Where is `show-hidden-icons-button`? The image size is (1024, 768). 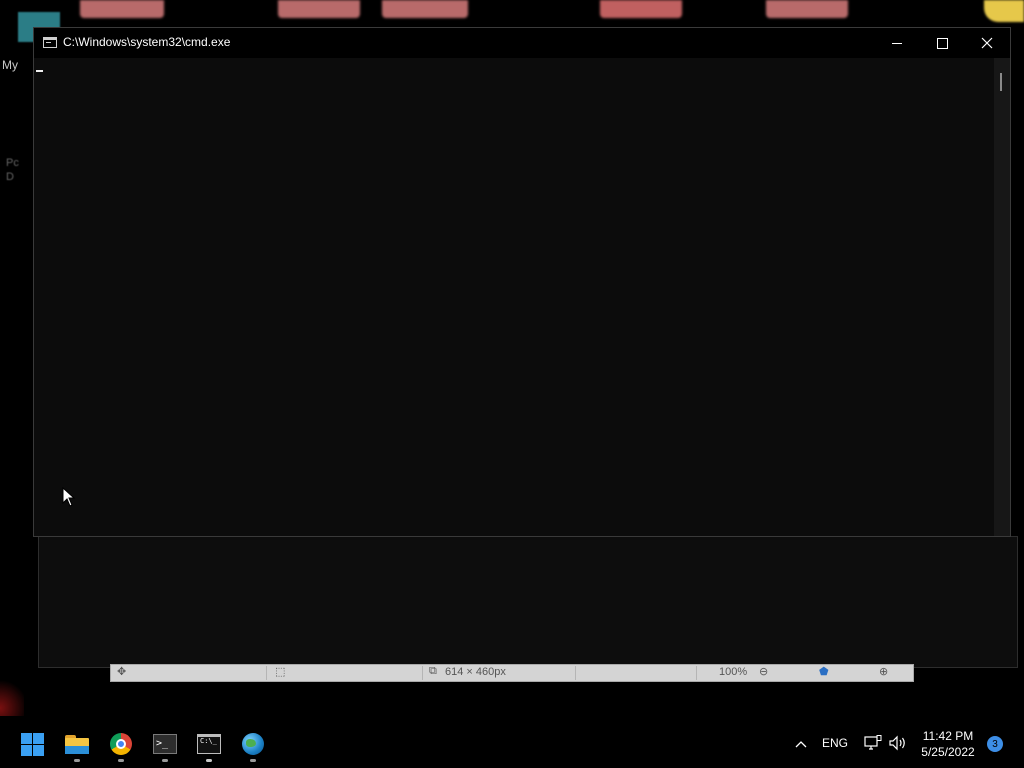 show-hidden-icons-button is located at coordinates (801, 744).